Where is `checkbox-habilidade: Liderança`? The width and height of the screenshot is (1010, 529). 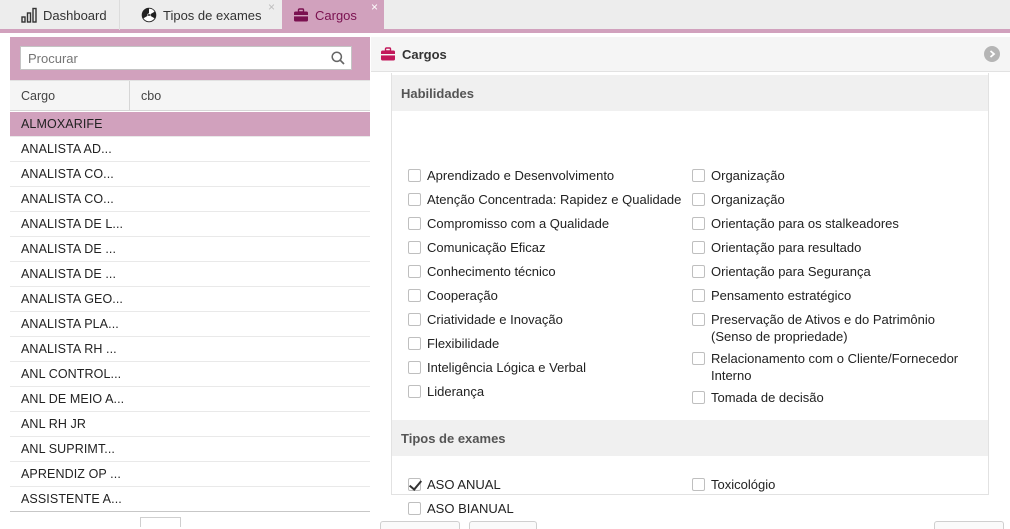 checkbox-habilidade: Liderança is located at coordinates (549, 391).